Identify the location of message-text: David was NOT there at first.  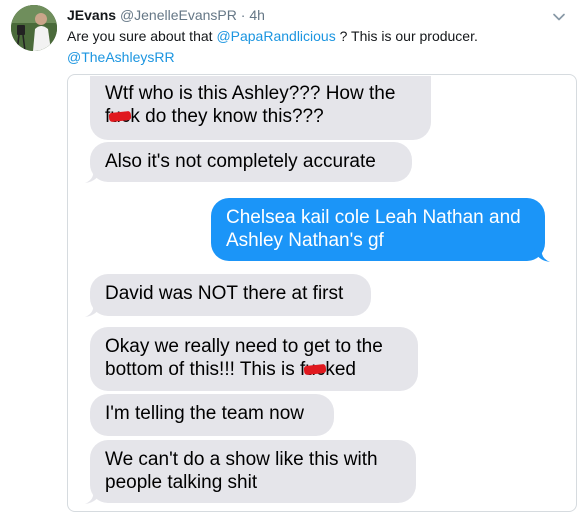
(224, 293).